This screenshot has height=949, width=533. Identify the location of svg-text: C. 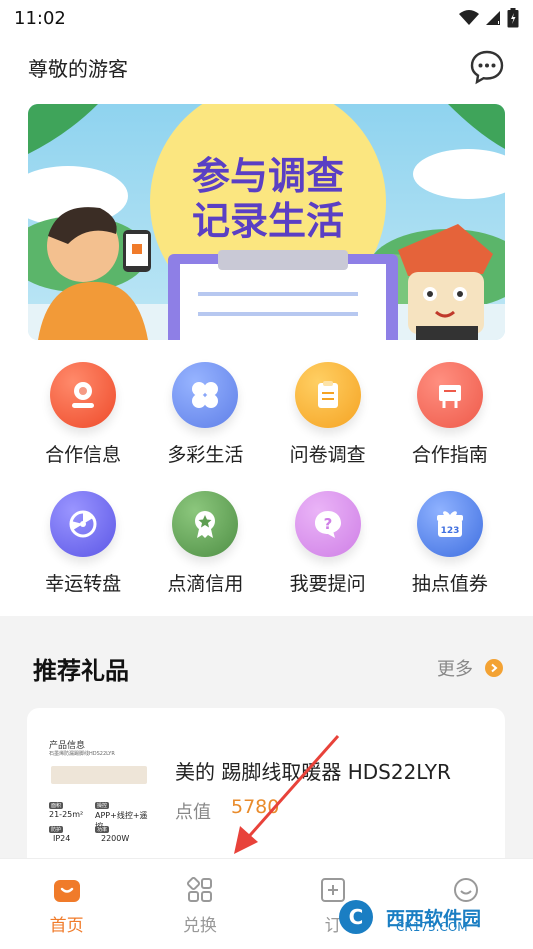
(356, 917).